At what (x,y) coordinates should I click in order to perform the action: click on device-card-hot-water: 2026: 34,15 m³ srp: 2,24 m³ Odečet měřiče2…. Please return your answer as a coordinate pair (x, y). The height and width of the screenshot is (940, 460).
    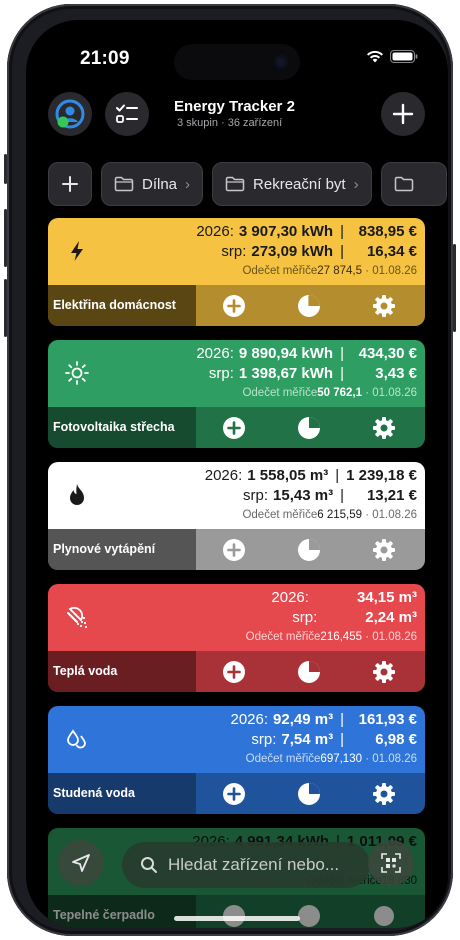
    Looking at the image, I should click on (236, 638).